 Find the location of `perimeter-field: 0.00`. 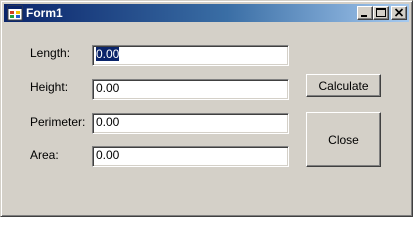

perimeter-field: 0.00 is located at coordinates (190, 123).